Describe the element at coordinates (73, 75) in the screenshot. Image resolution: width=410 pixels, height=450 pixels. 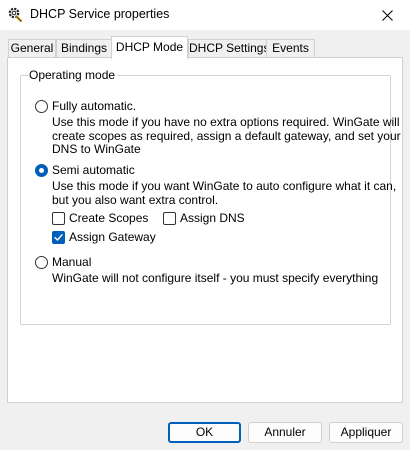
I see `group-title: Operating mode` at that location.